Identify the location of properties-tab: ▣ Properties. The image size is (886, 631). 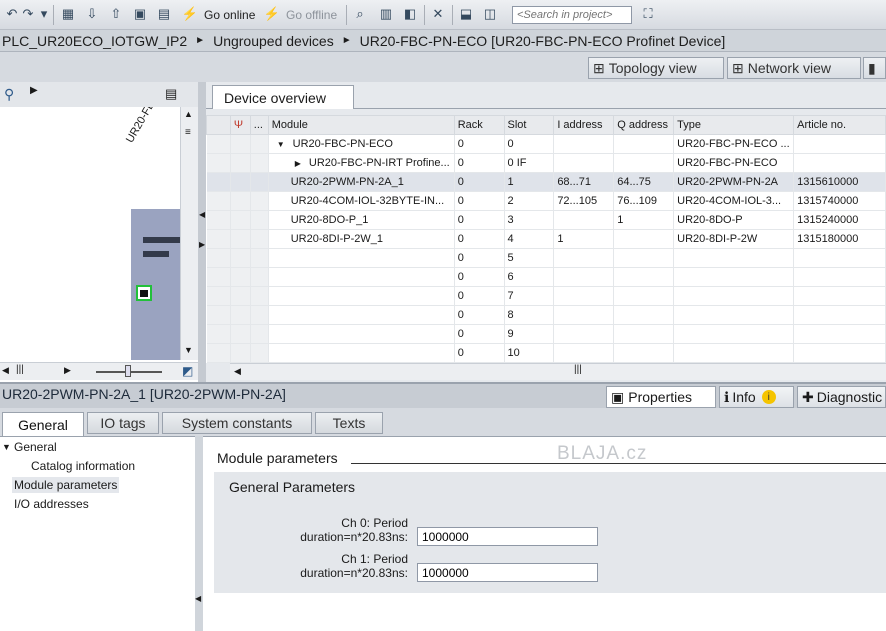
(661, 397).